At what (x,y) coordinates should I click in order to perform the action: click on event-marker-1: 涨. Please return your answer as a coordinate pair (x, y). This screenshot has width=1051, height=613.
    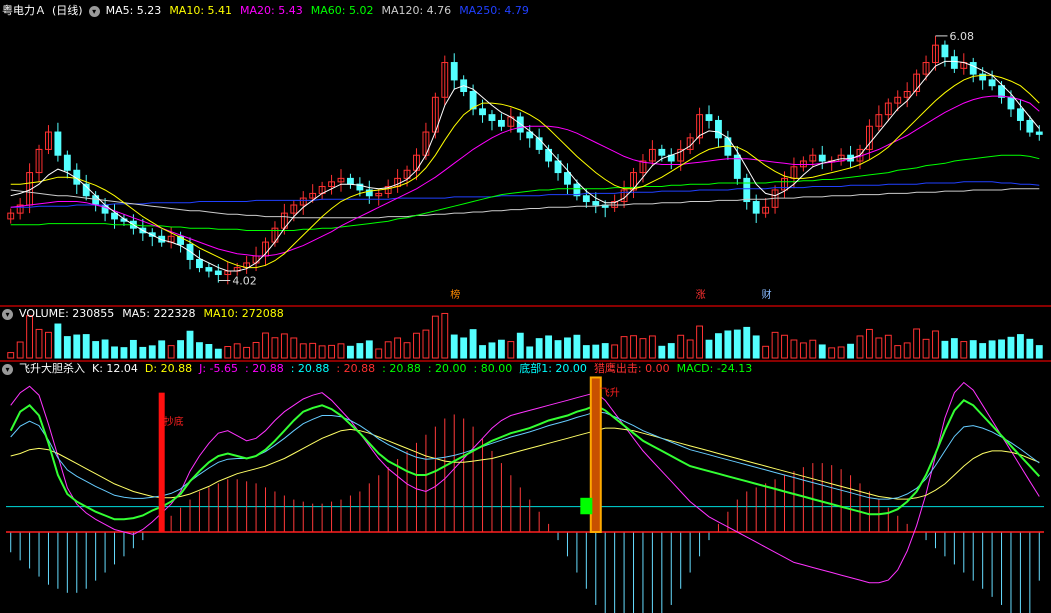
    Looking at the image, I should click on (701, 296).